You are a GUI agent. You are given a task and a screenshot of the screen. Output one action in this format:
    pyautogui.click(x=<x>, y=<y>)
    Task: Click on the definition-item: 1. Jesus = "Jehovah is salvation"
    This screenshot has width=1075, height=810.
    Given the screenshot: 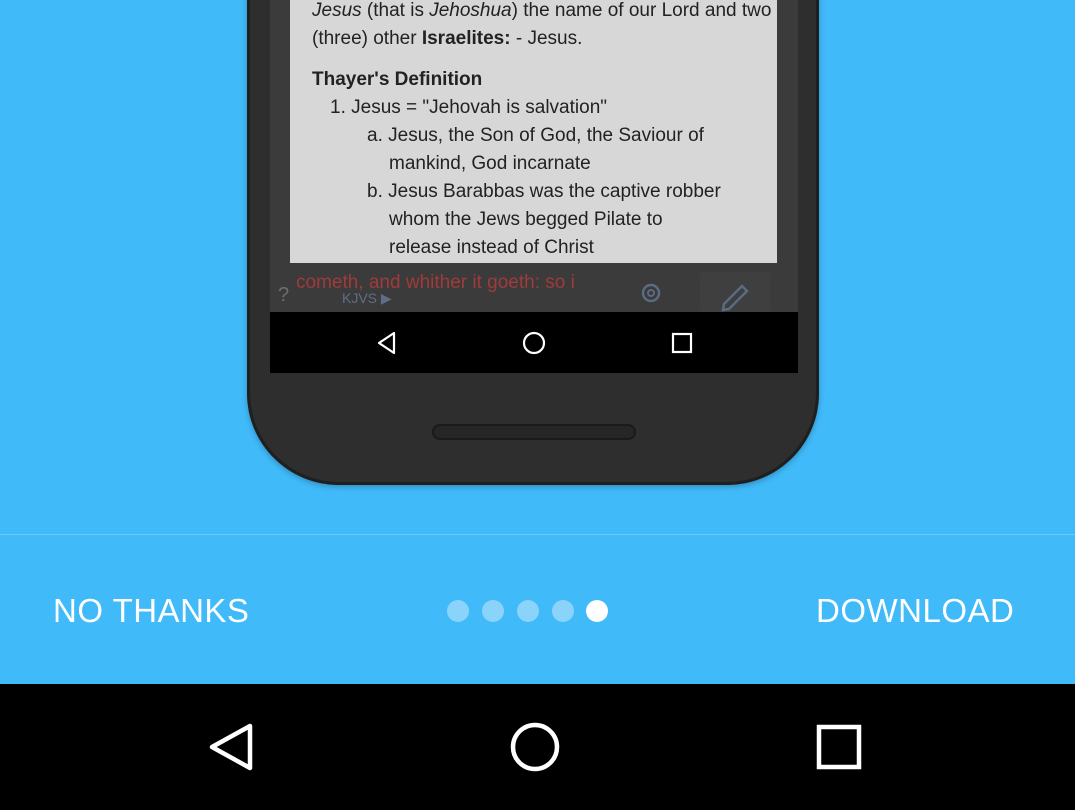 What is the action you would take?
    pyautogui.click(x=469, y=107)
    